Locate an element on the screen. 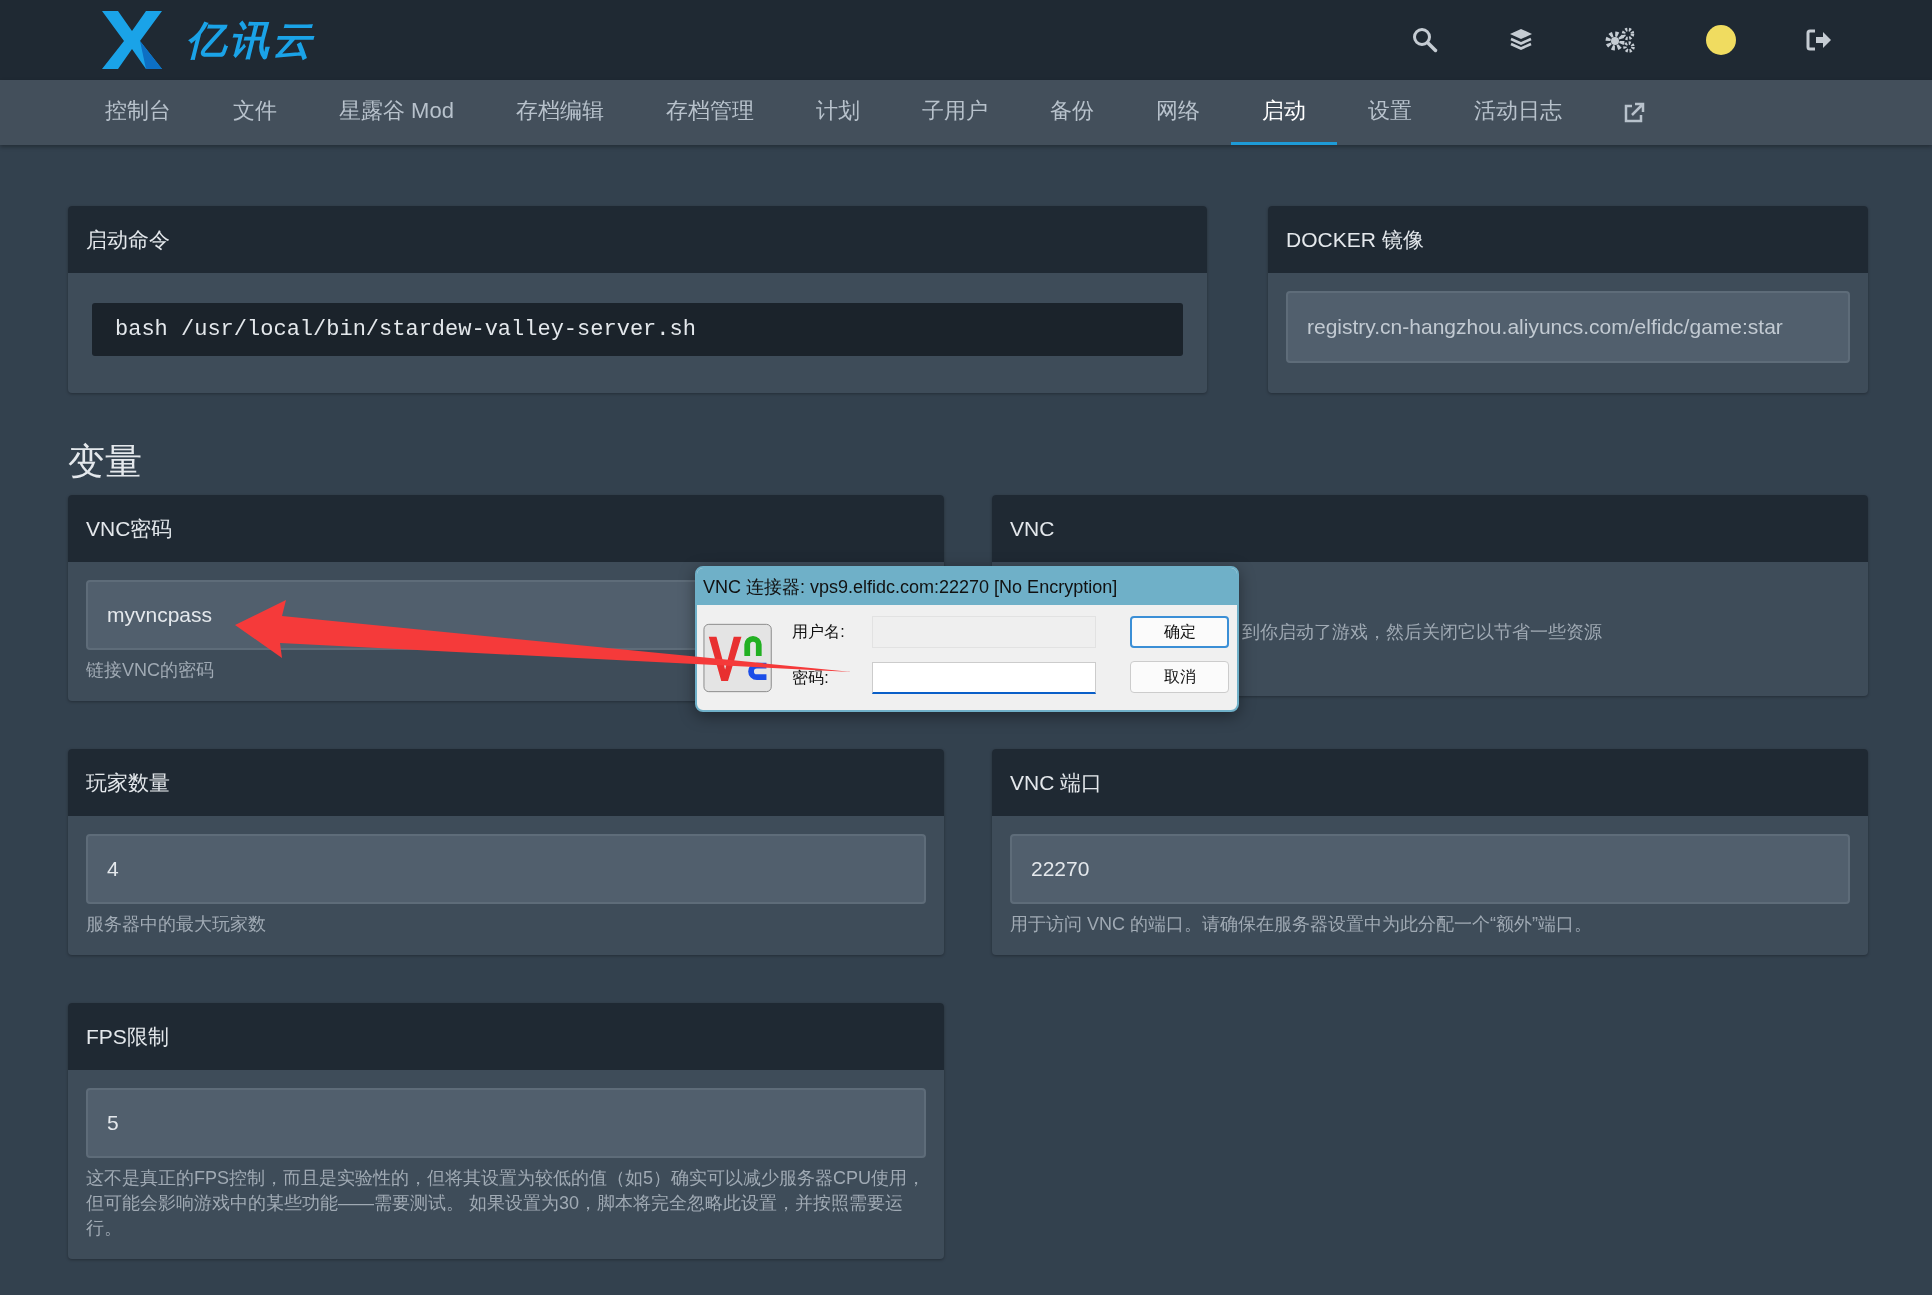 The height and width of the screenshot is (1295, 1932). command-field: bash /usr/local/bin/stardew-valley-server.sh is located at coordinates (637, 329).